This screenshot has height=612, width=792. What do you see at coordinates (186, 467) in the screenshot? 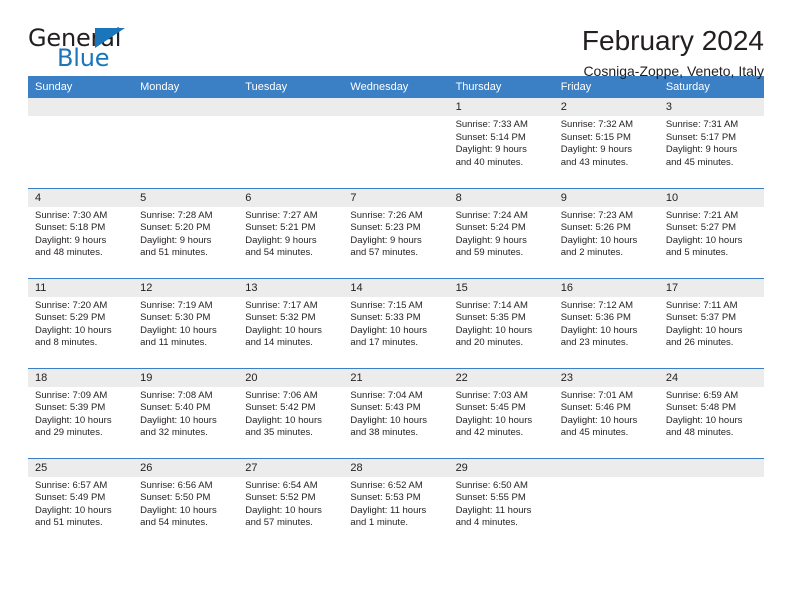
I see `day-number: 26` at bounding box center [186, 467].